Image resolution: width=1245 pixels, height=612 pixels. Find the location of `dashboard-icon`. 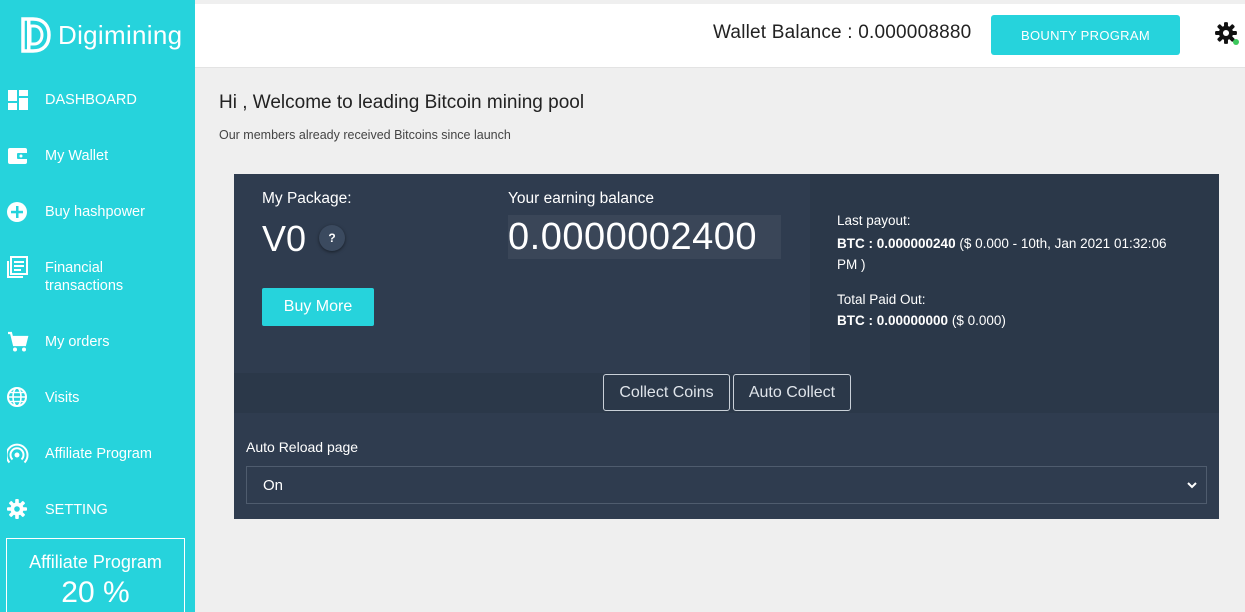

dashboard-icon is located at coordinates (18, 100).